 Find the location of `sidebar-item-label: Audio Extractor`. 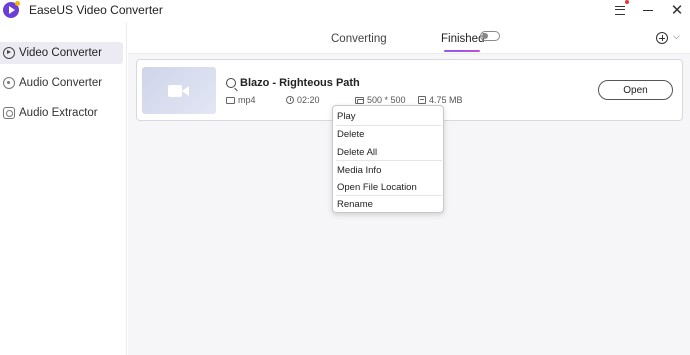

sidebar-item-label: Audio Extractor is located at coordinates (58, 113).